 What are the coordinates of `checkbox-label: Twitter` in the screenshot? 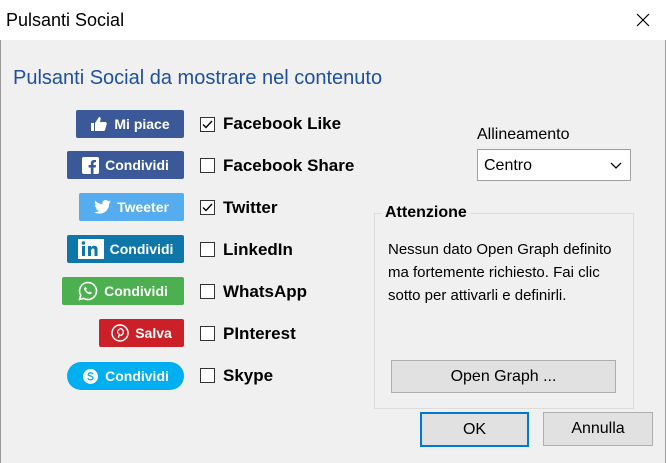 It's located at (250, 207).